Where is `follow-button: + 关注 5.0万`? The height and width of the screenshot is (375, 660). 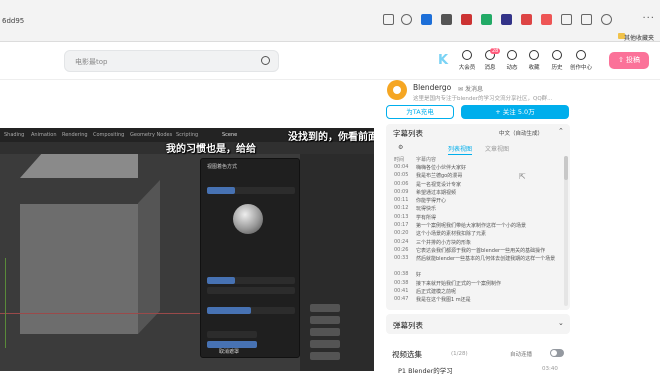
follow-button: + 关注 5.0万 is located at coordinates (515, 112).